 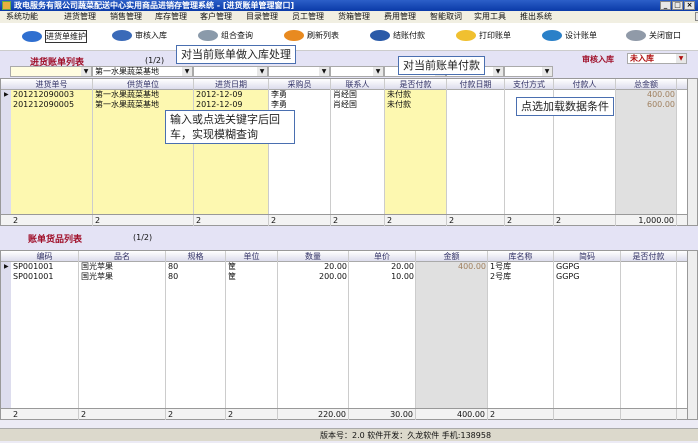 I want to click on menu-item: 系统功能, so click(x=22, y=17).